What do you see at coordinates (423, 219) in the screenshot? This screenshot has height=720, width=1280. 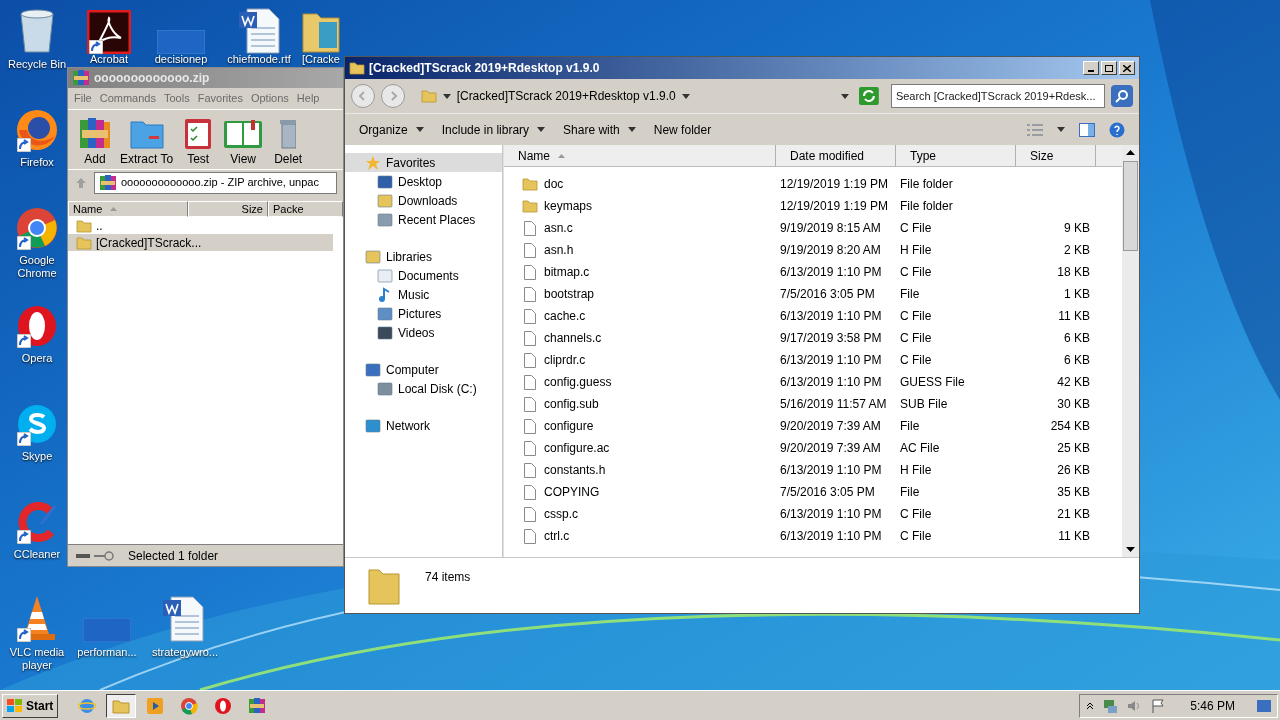 I see `nav-item: Recent Places` at bounding box center [423, 219].